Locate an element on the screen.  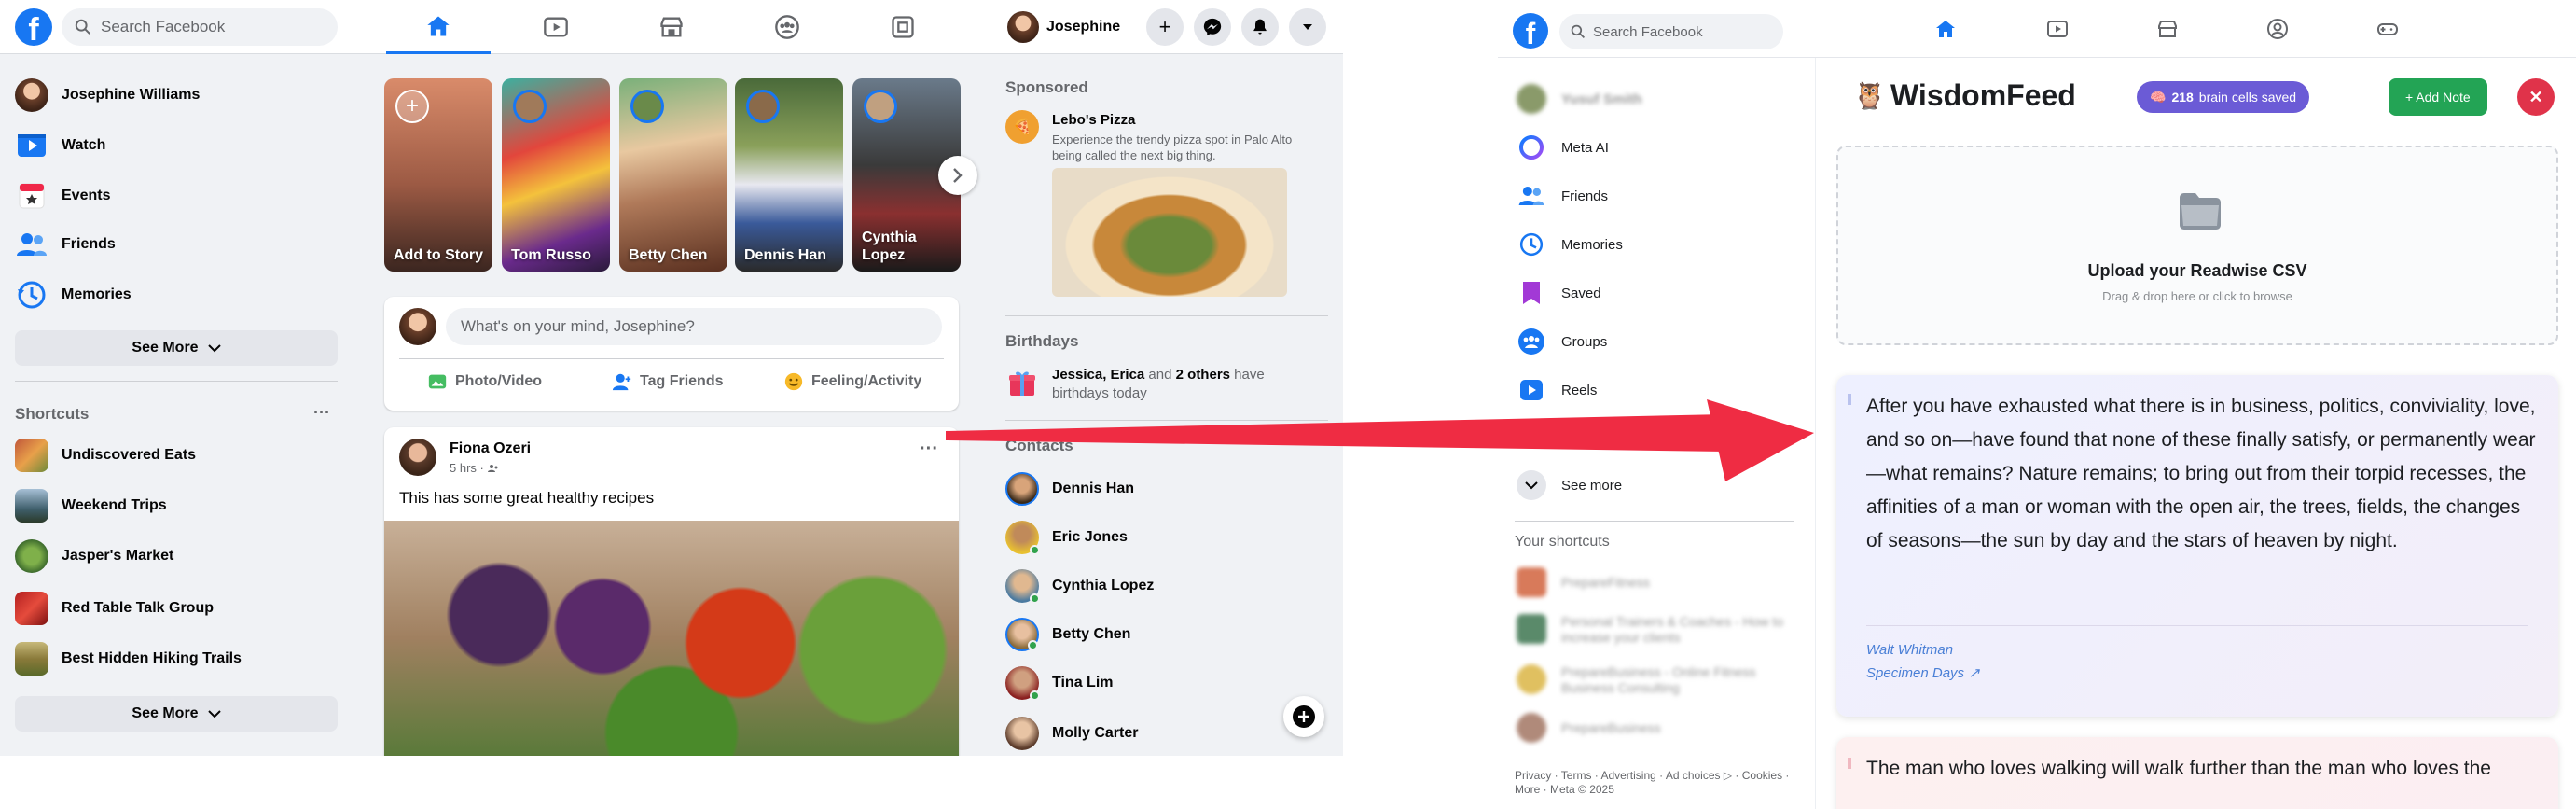
account-menu-button is located at coordinates (1307, 27).